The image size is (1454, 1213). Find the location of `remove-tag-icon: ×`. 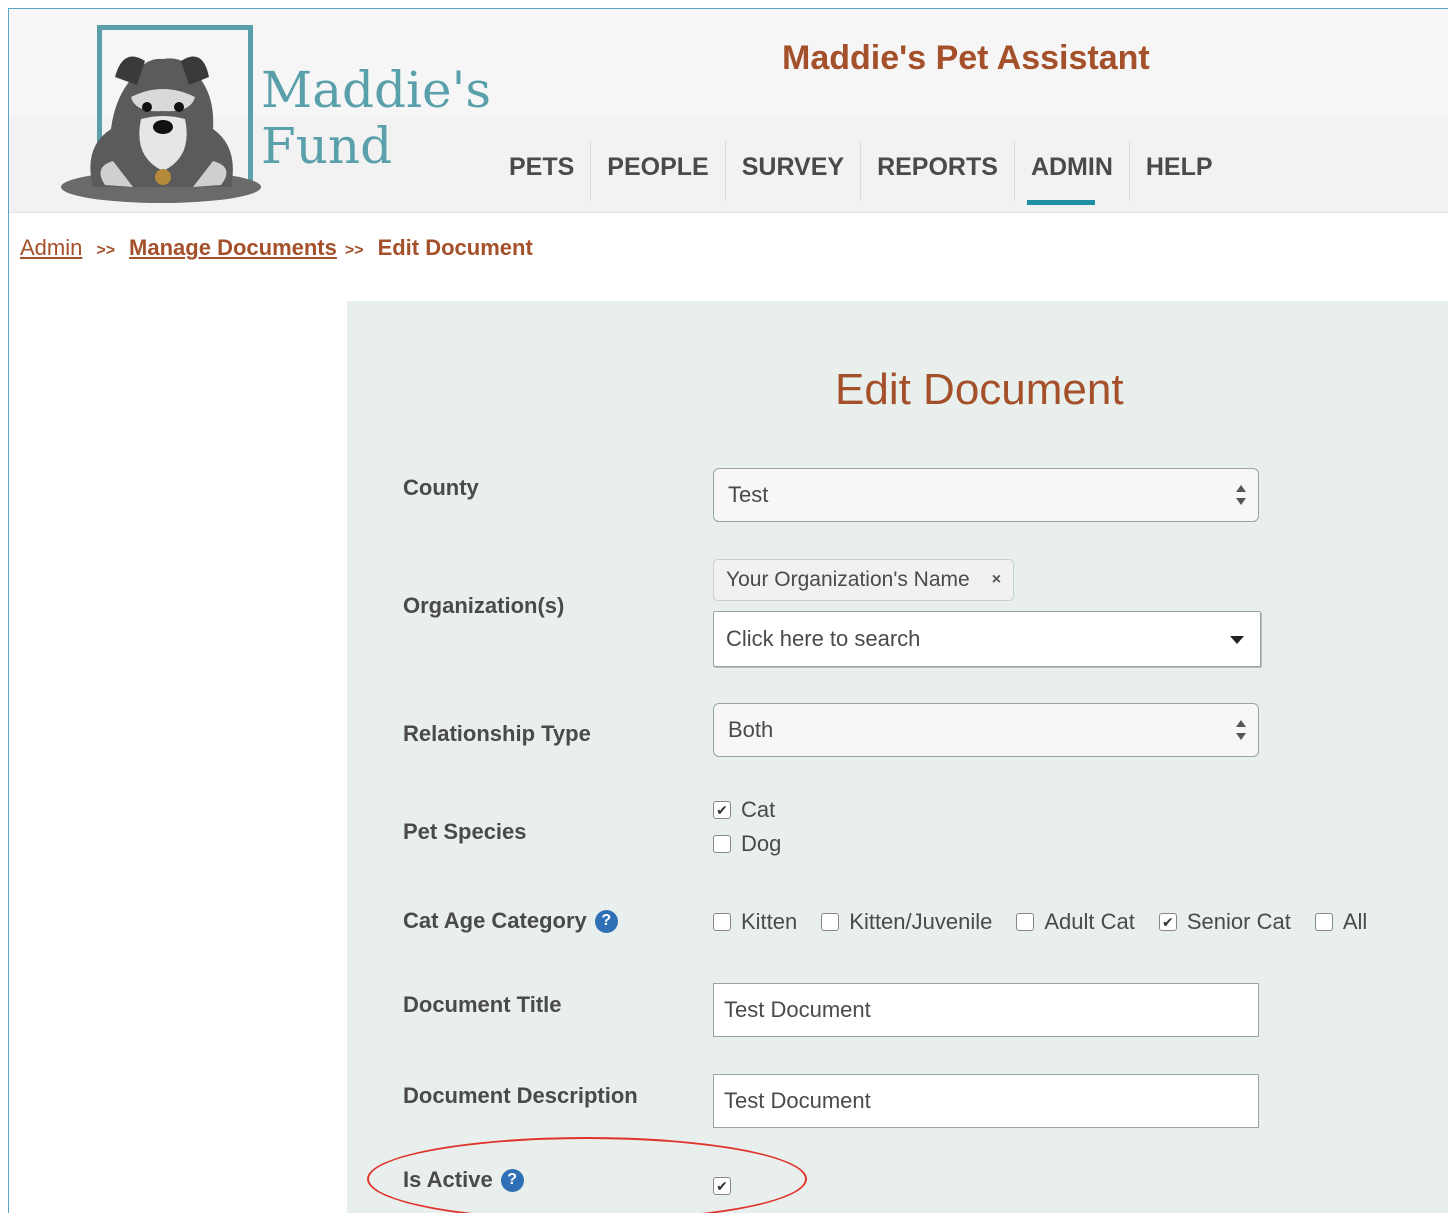

remove-tag-icon: × is located at coordinates (996, 580).